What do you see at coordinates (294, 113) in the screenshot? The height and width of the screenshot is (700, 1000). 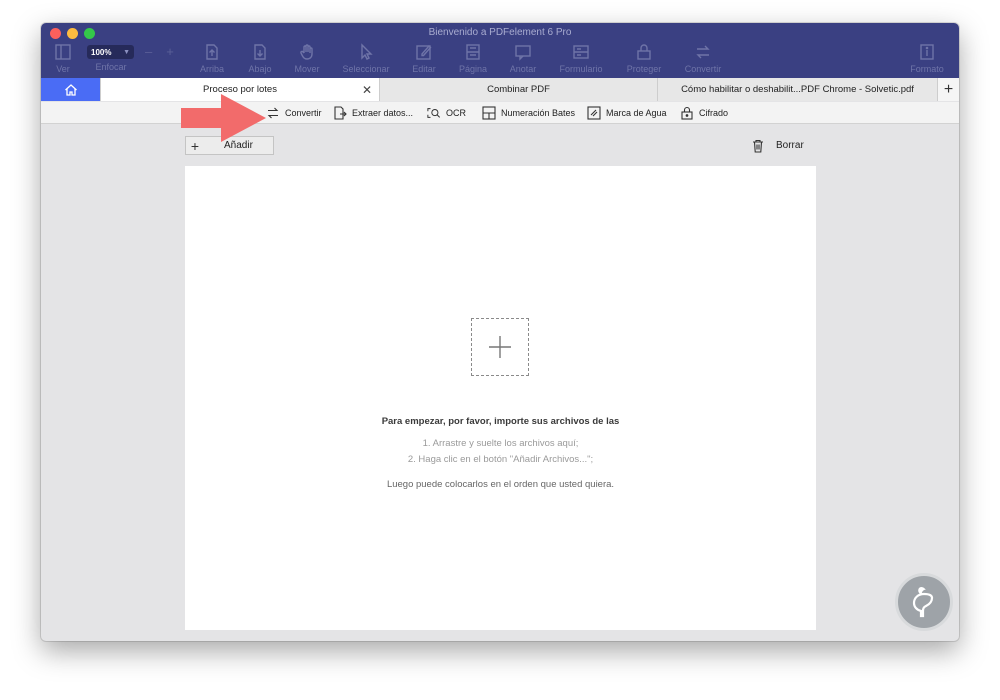 I see `batch-convert-button: Convertir` at bounding box center [294, 113].